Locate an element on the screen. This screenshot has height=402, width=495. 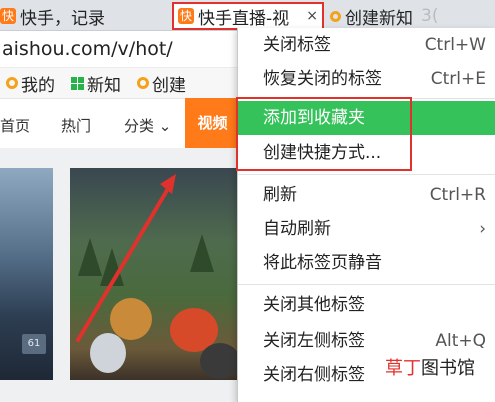
nav-home: 首页 is located at coordinates (15, 125).